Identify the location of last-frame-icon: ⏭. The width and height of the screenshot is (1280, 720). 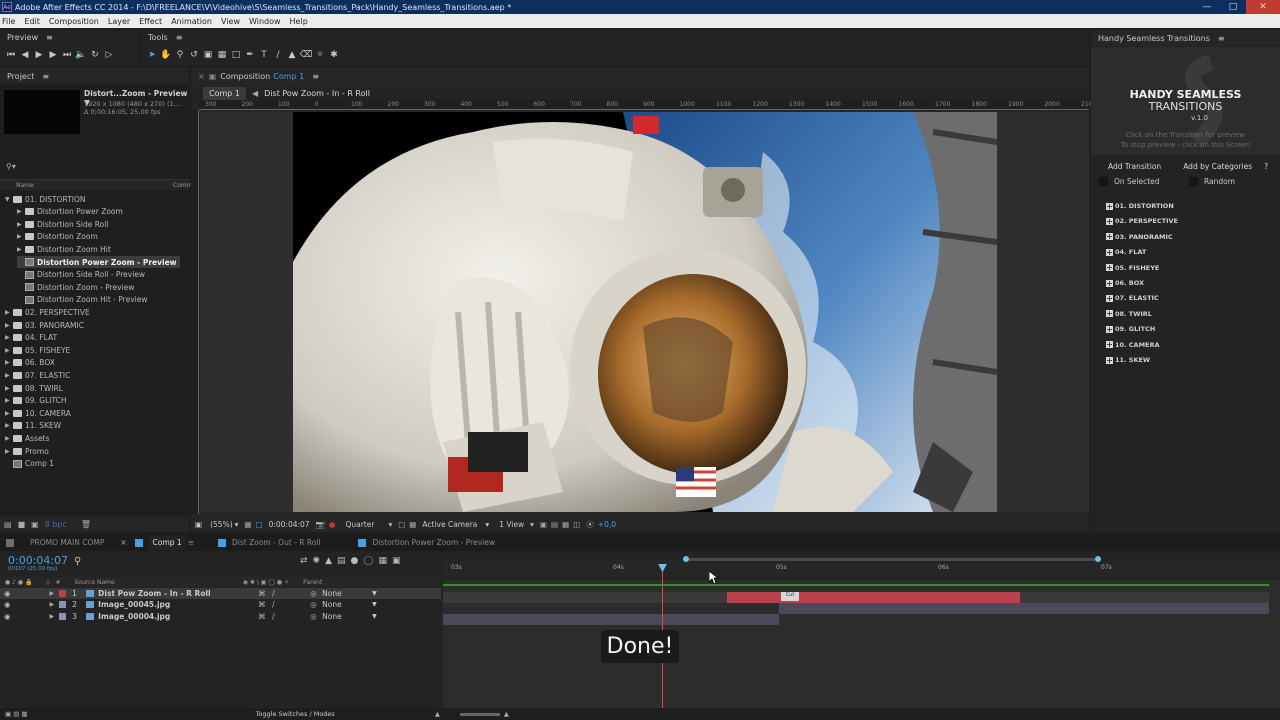
(67, 55).